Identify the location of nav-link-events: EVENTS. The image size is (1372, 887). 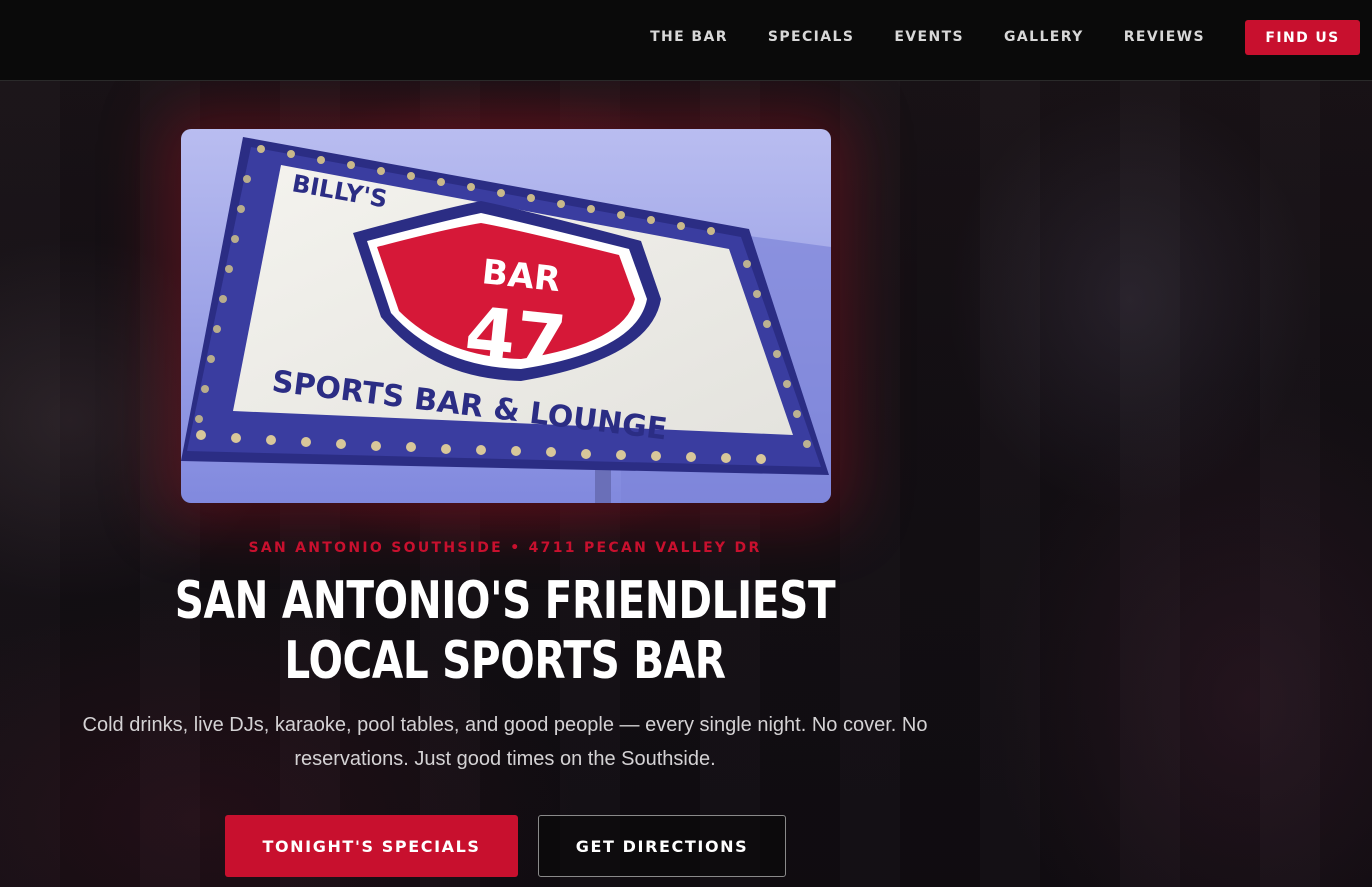
(929, 37).